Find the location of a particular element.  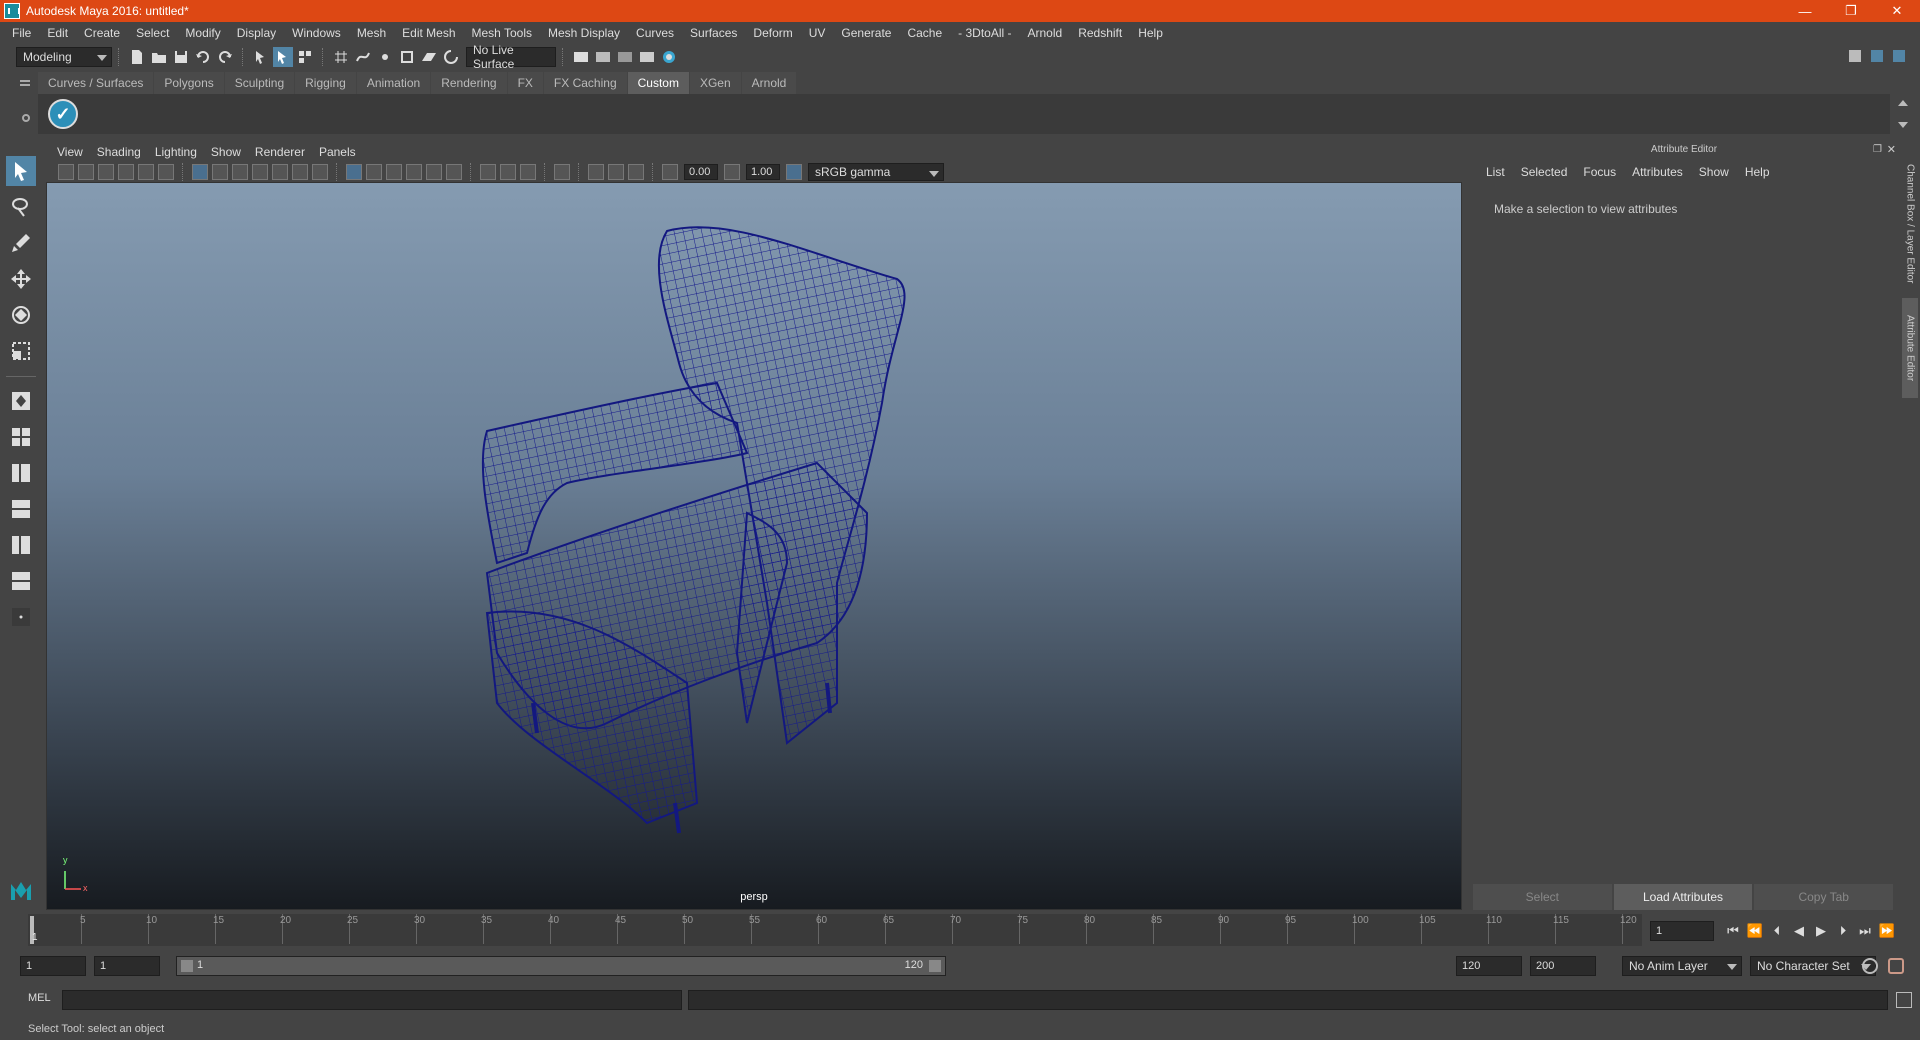

menu-generate: Generate is located at coordinates (866, 33).